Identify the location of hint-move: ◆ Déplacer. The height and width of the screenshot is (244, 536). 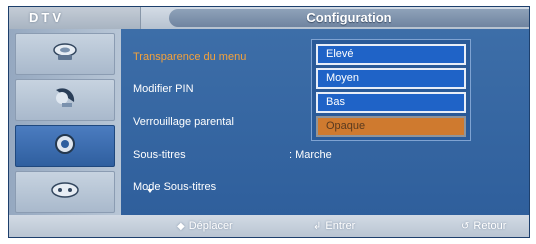
(205, 226).